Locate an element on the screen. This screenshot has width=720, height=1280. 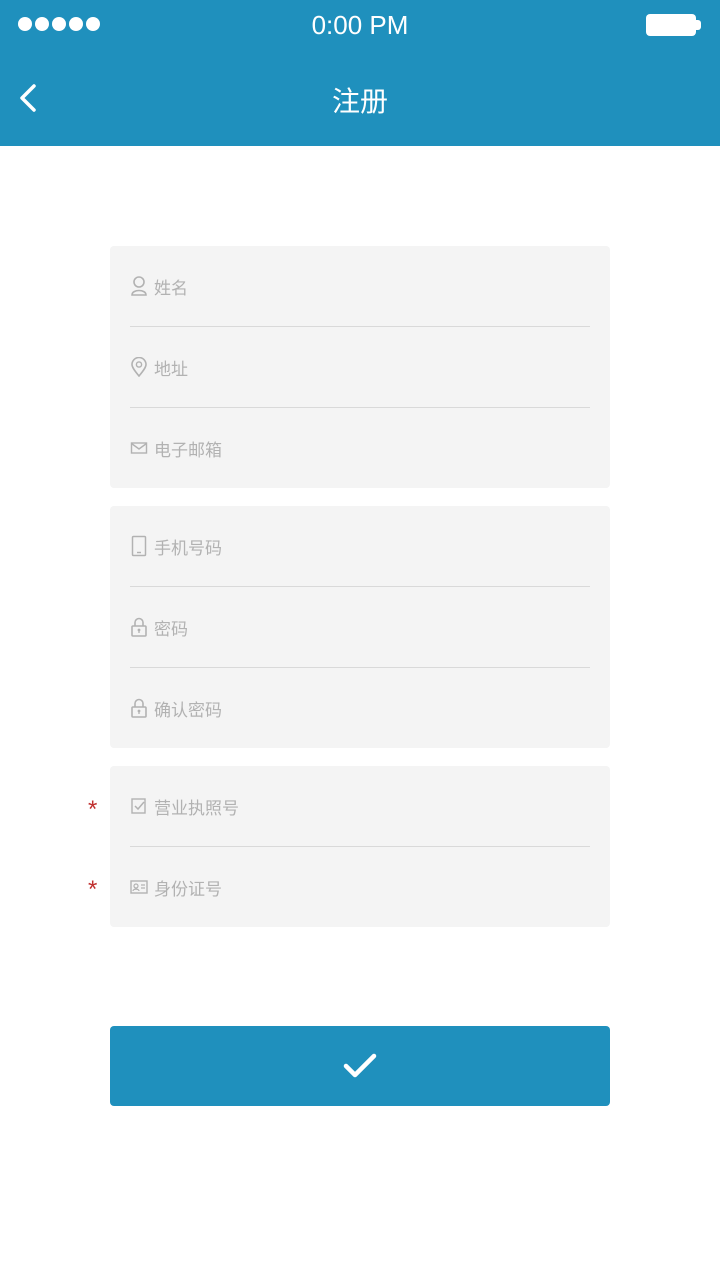
license-icon is located at coordinates (139, 806).